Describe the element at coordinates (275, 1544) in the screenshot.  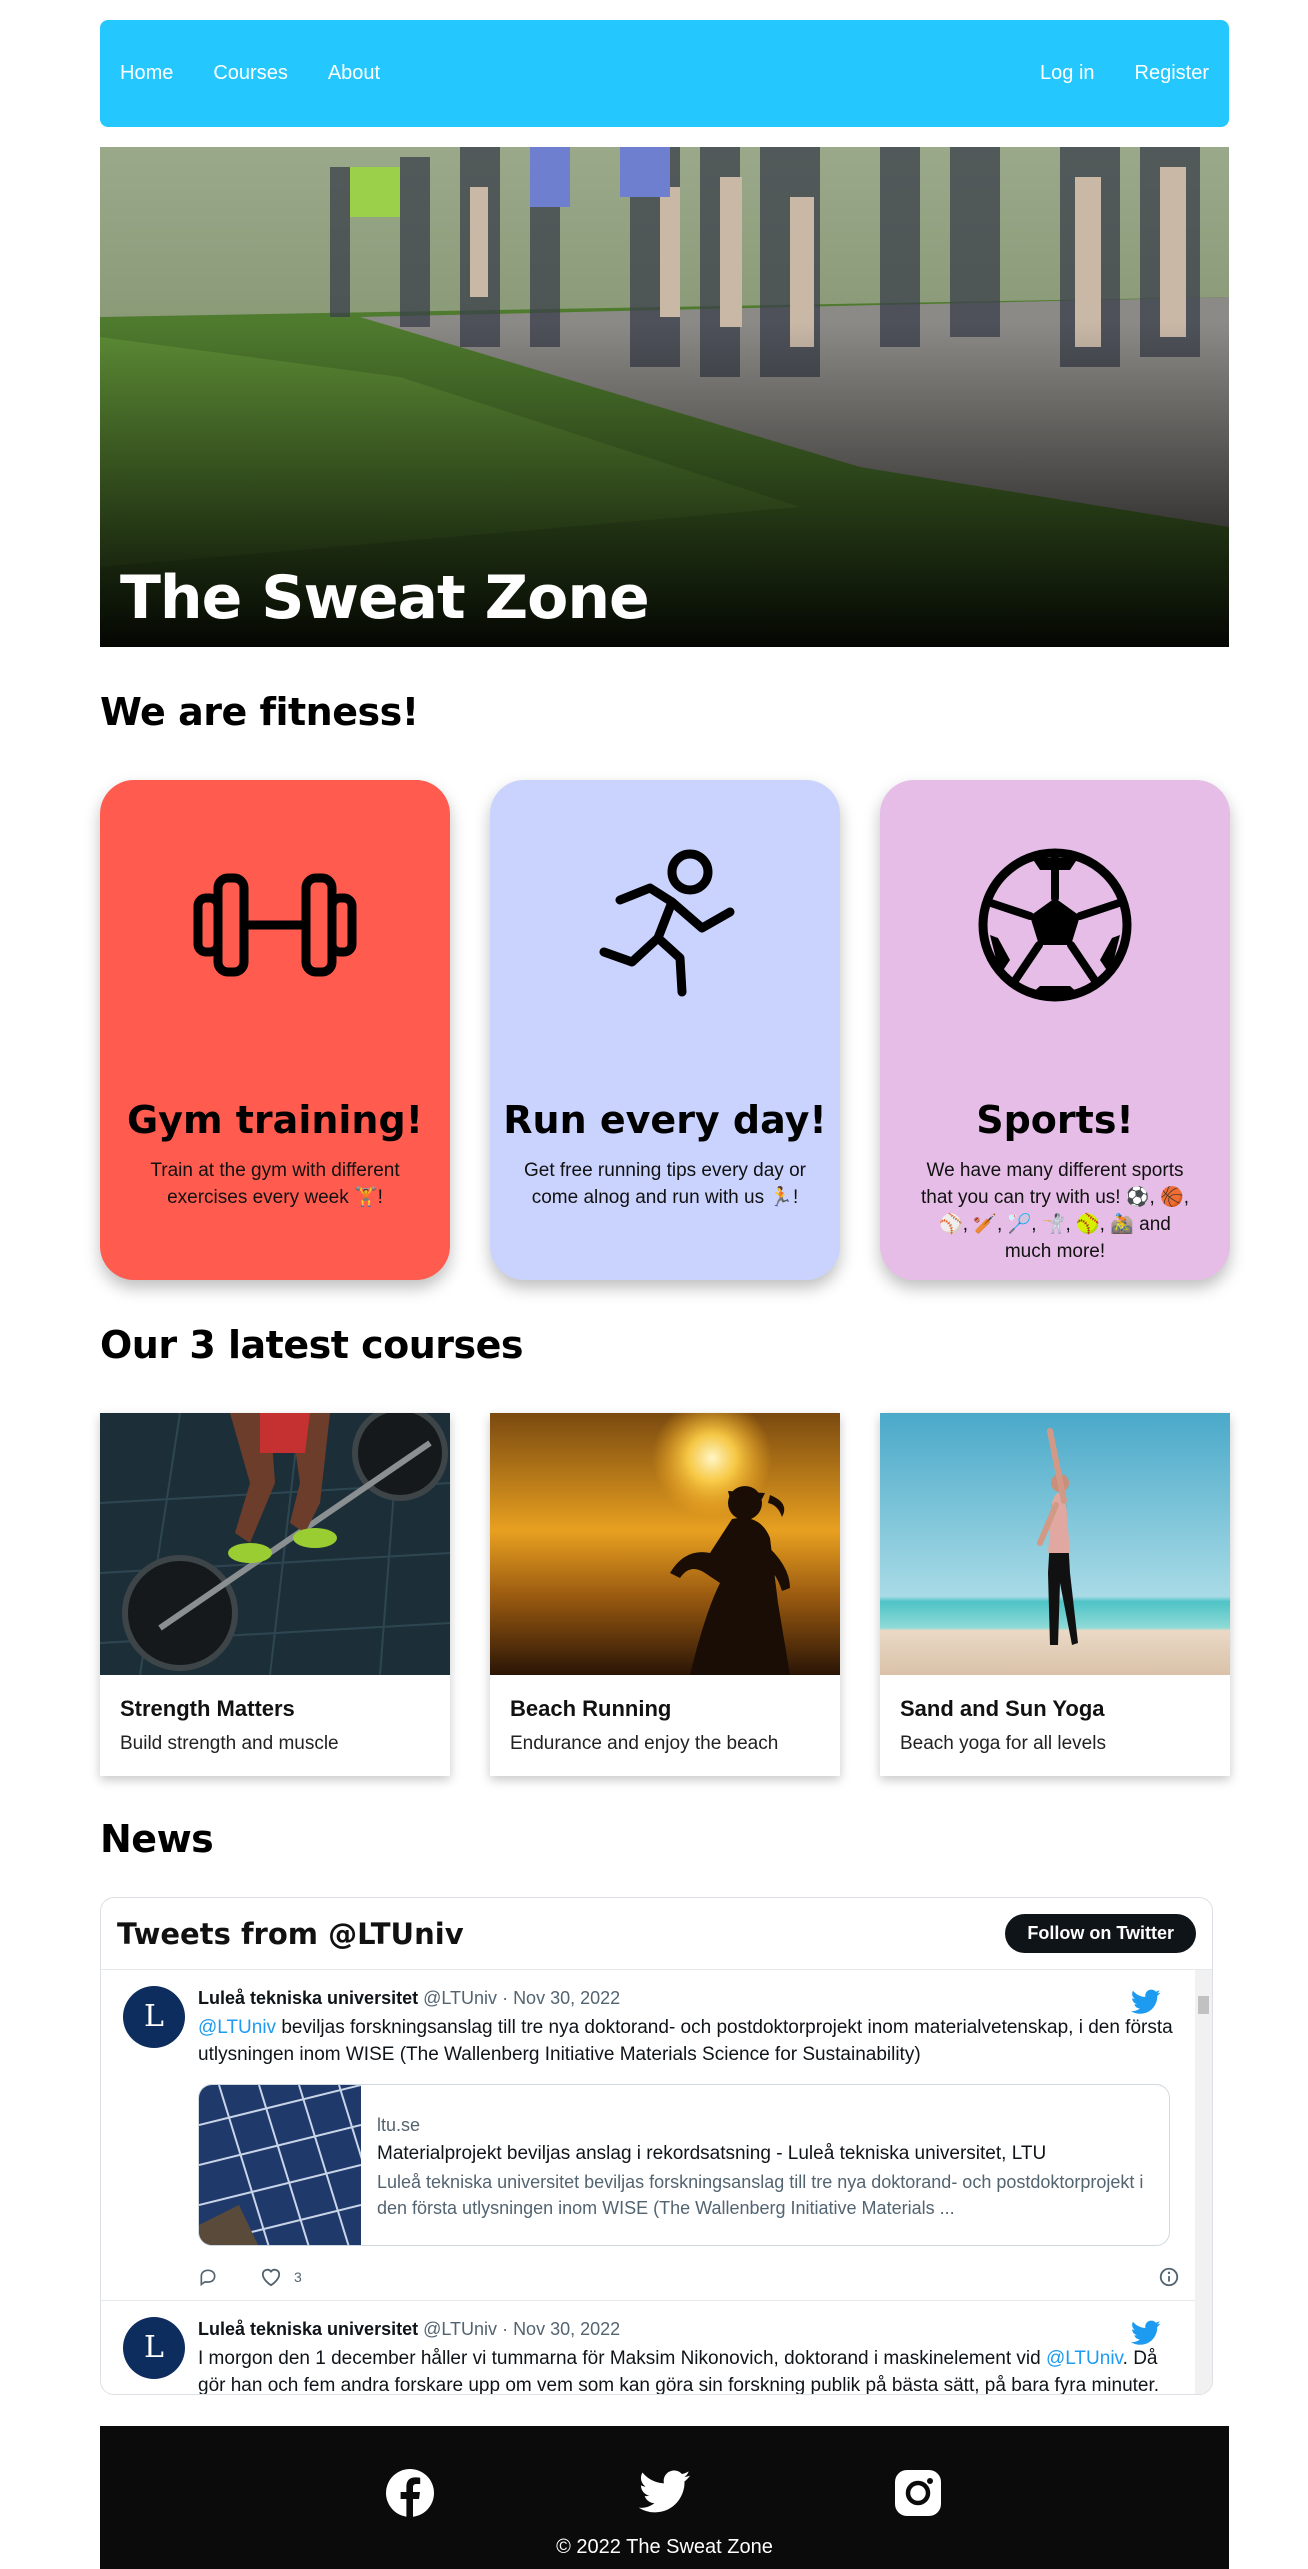
I see `course-image-strength` at that location.